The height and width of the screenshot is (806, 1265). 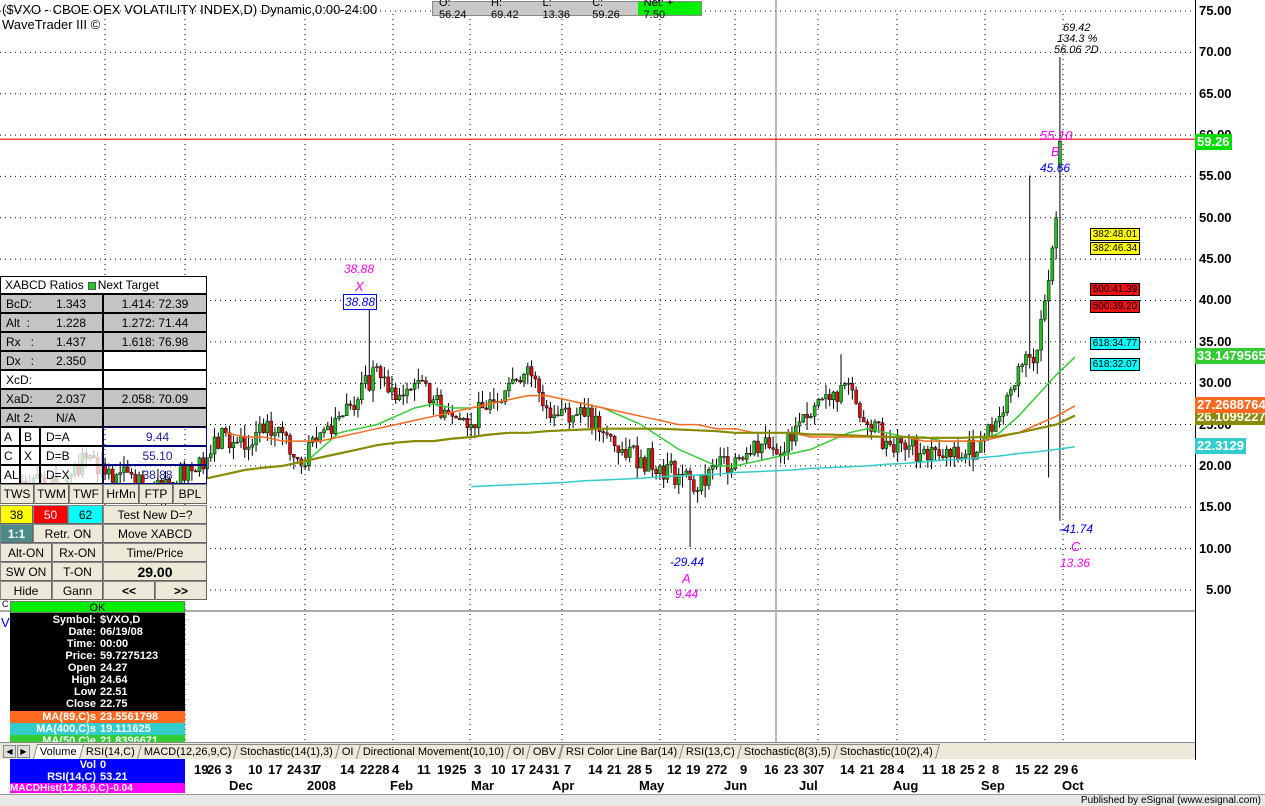 What do you see at coordinates (30, 455) in the screenshot?
I see `point-b-cell: X` at bounding box center [30, 455].